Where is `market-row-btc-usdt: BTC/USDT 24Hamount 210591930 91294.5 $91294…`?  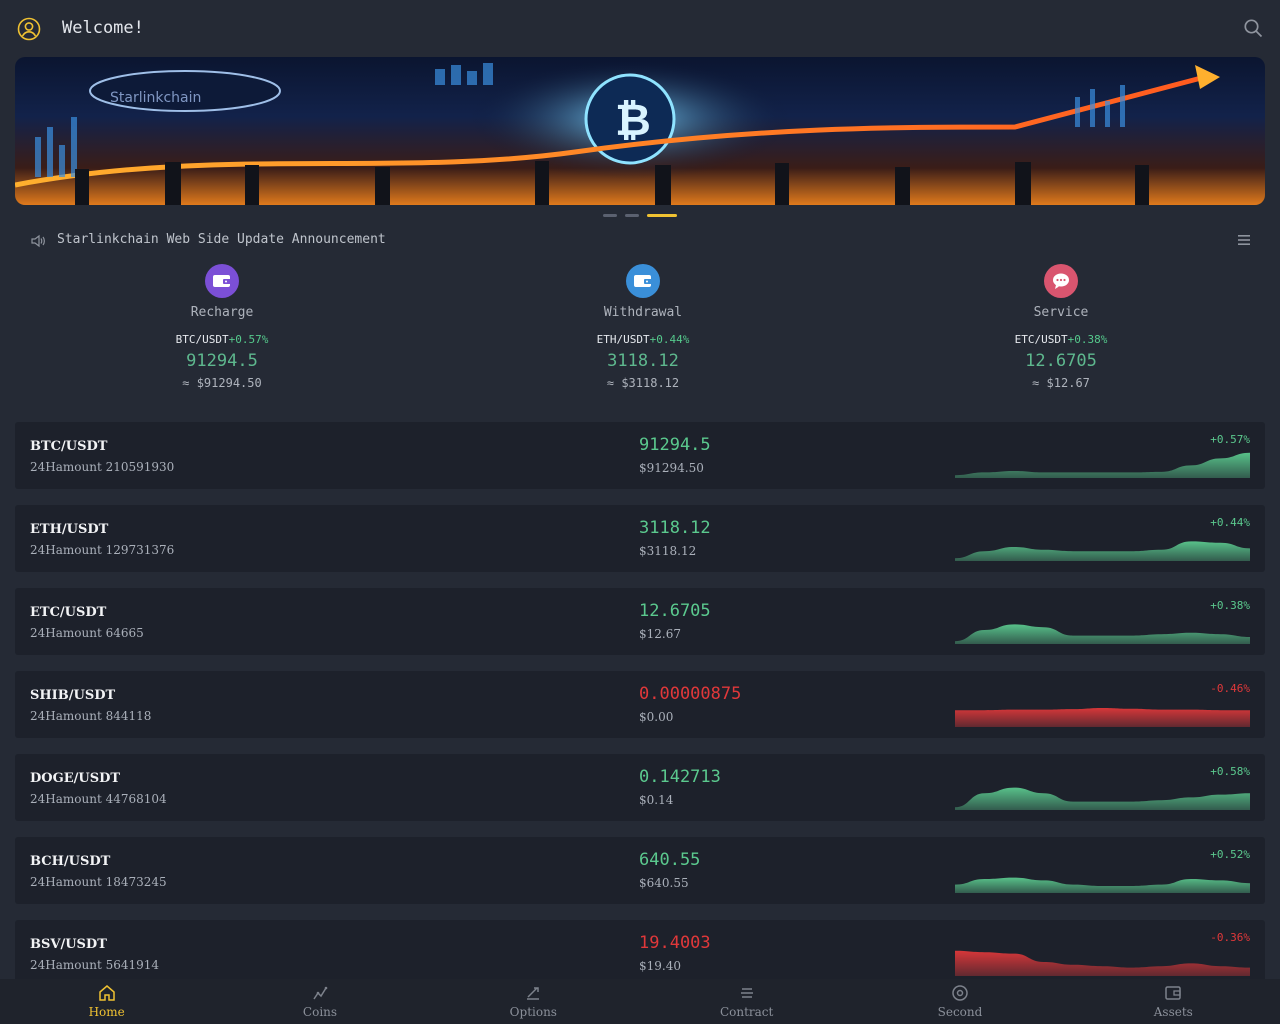 market-row-btc-usdt: BTC/USDT 24Hamount 210591930 91294.5 $91294… is located at coordinates (640, 455).